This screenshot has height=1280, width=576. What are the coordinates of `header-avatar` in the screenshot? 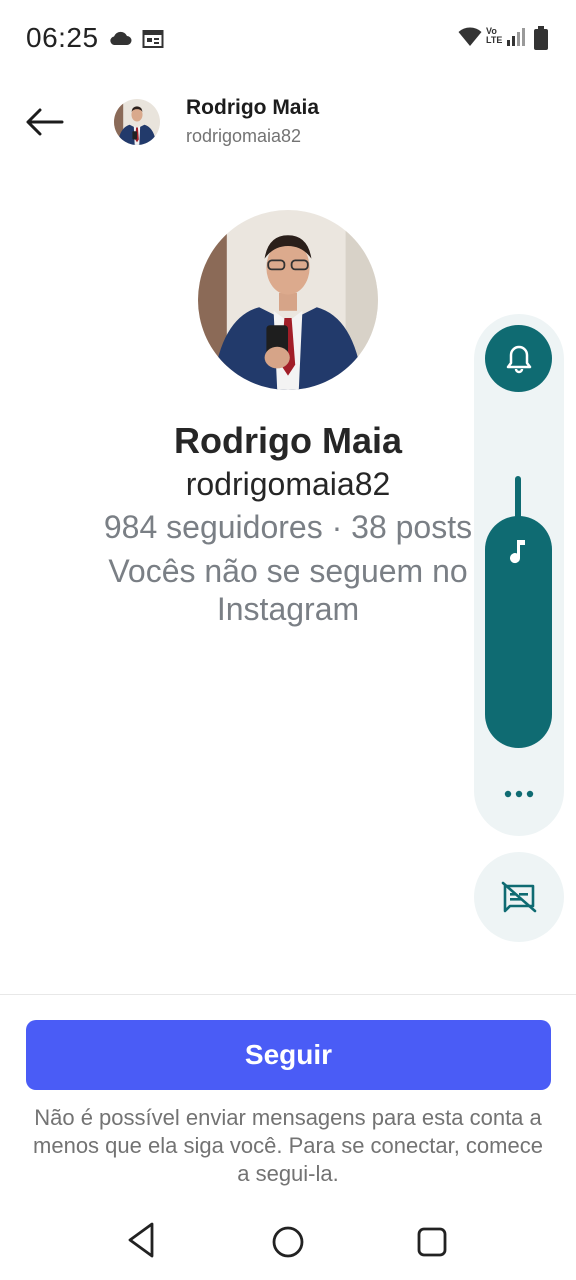 It's located at (137, 122).